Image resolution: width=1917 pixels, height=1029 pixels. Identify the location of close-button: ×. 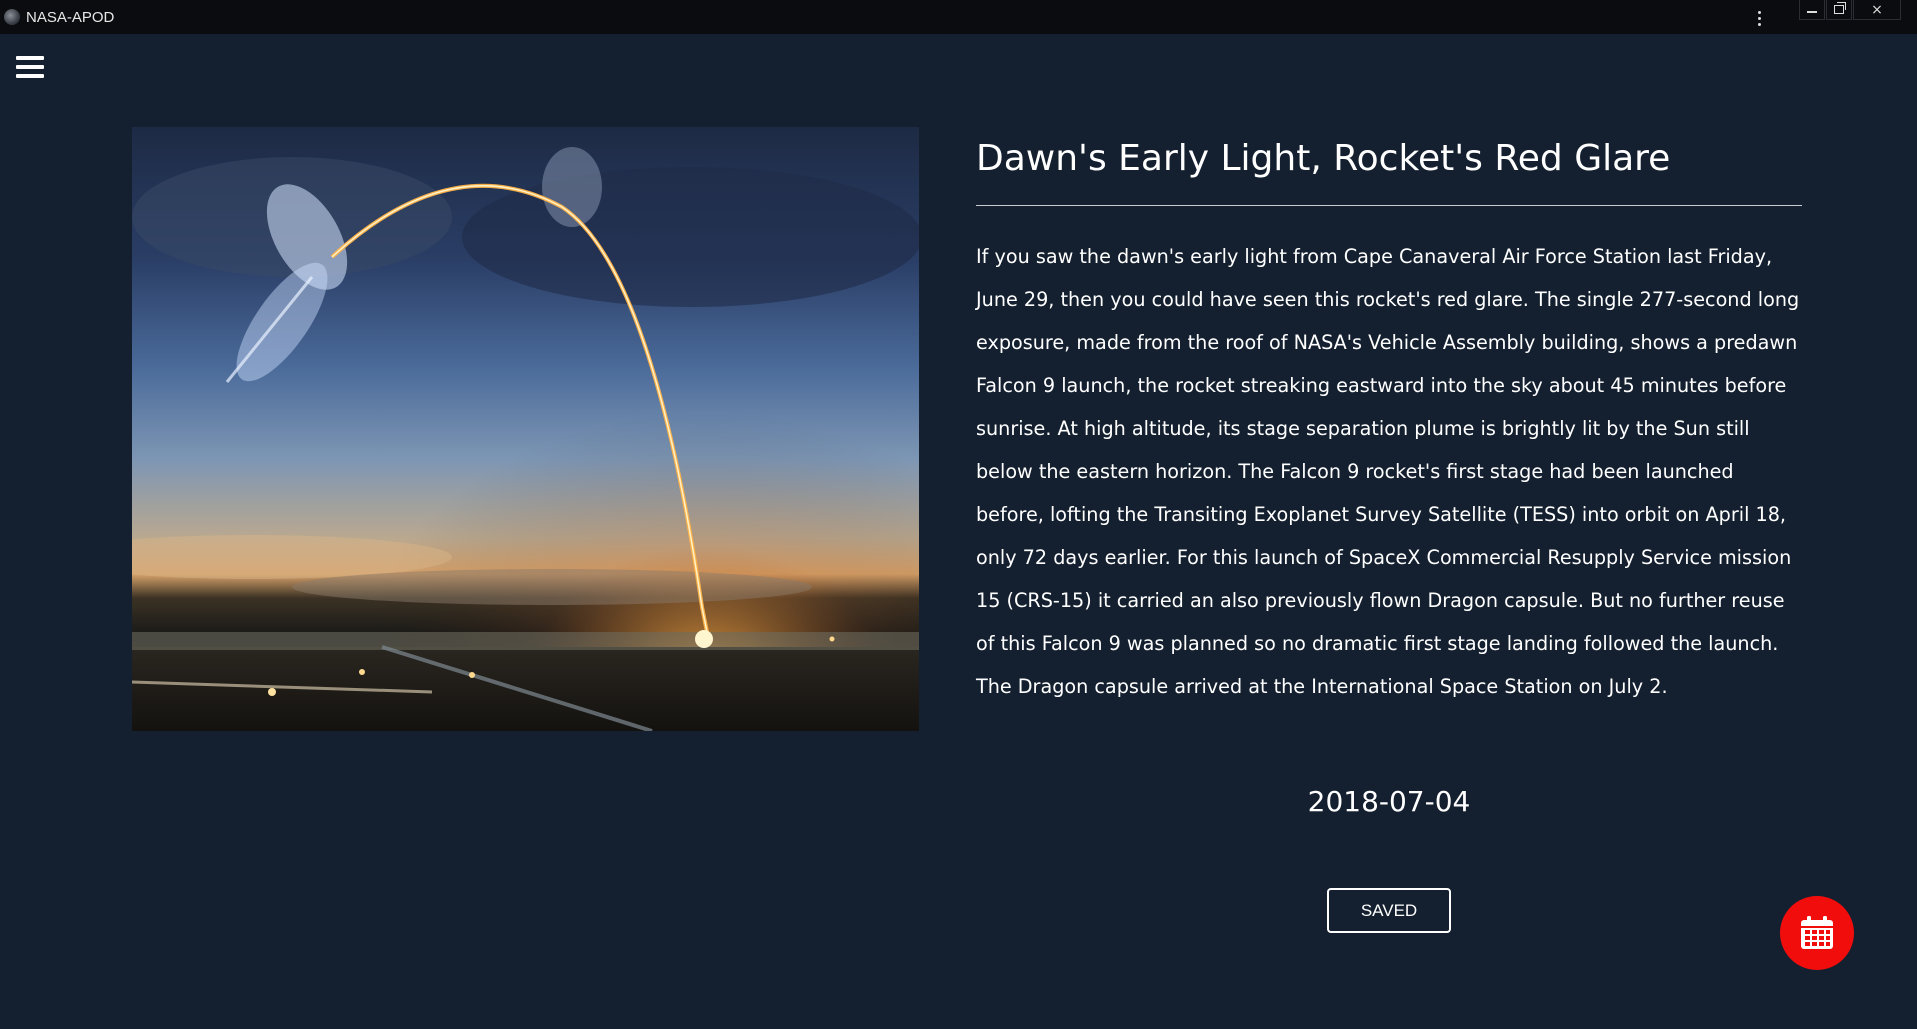
(1877, 10).